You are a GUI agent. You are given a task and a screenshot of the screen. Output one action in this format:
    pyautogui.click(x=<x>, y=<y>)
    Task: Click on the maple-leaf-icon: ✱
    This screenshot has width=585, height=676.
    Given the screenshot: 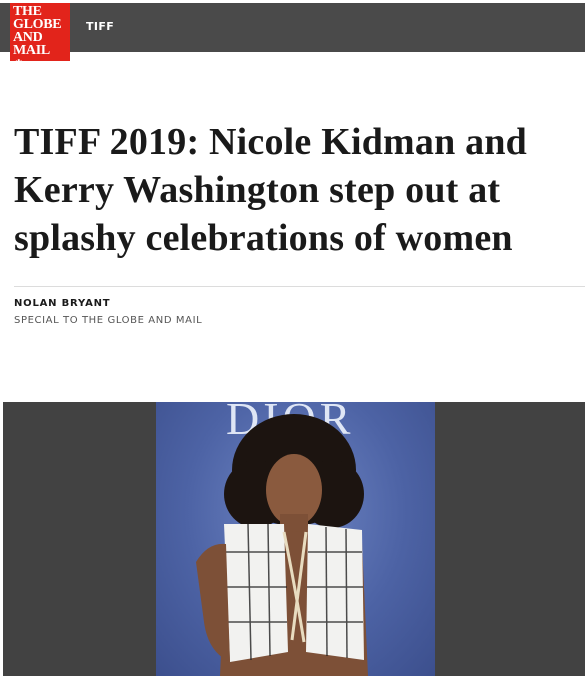 What is the action you would take?
    pyautogui.click(x=19, y=63)
    